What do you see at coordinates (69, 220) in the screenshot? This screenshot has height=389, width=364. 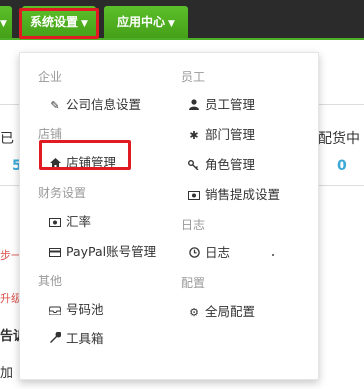 I see `menu-item-exchange-rate: 汇率` at bounding box center [69, 220].